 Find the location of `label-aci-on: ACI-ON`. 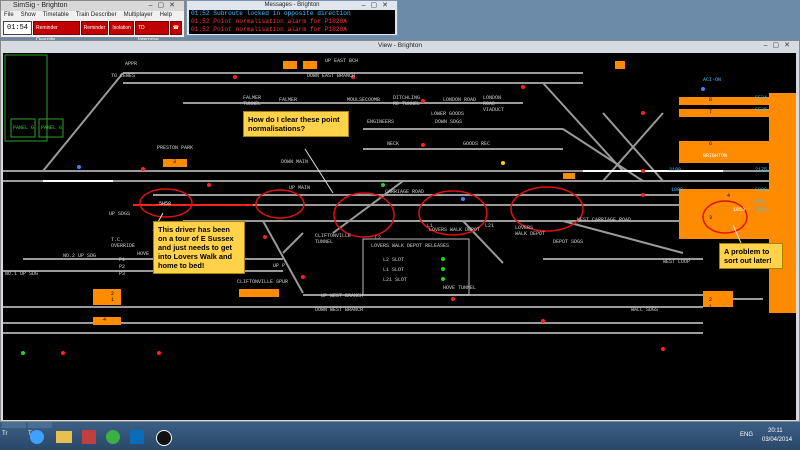

label-aci-on: ACI-ON is located at coordinates (712, 80).